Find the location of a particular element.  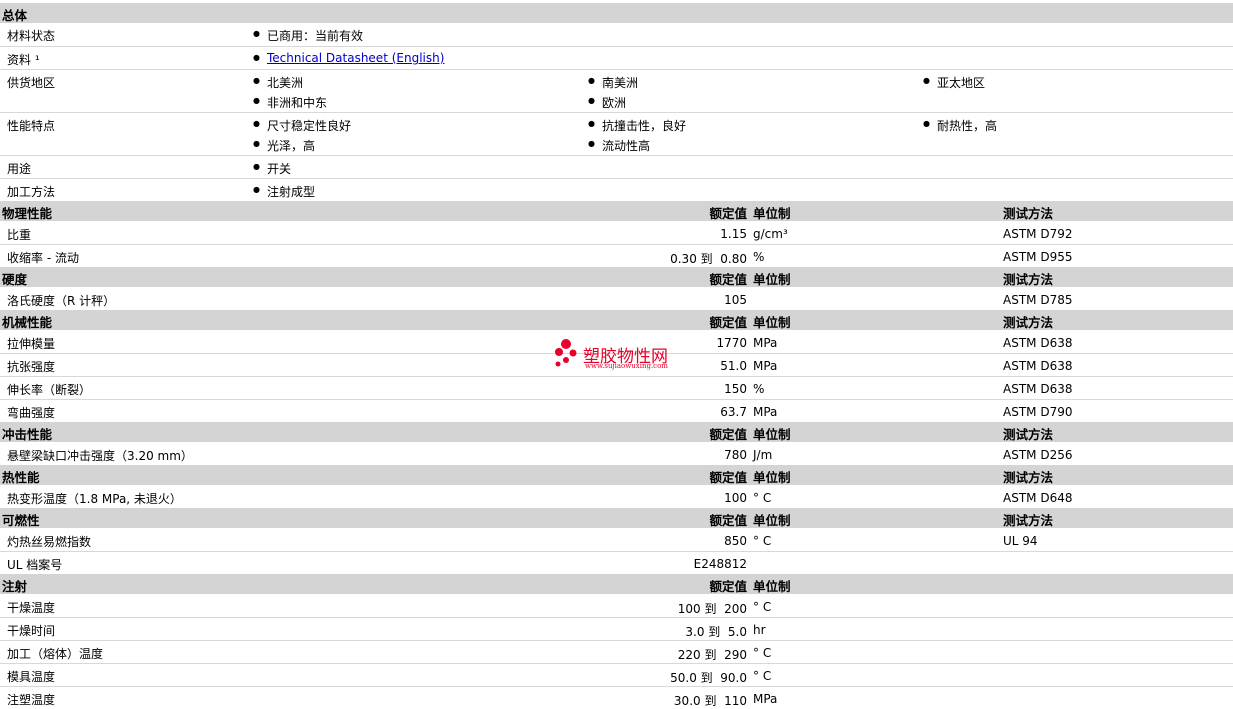

test-method: ASTM D648 is located at coordinates (1038, 498).